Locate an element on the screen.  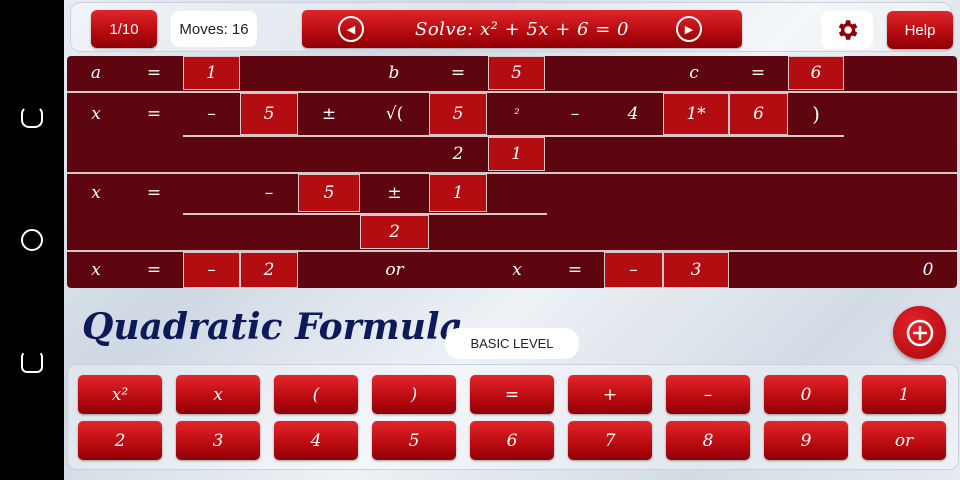
add-button is located at coordinates (919, 332).